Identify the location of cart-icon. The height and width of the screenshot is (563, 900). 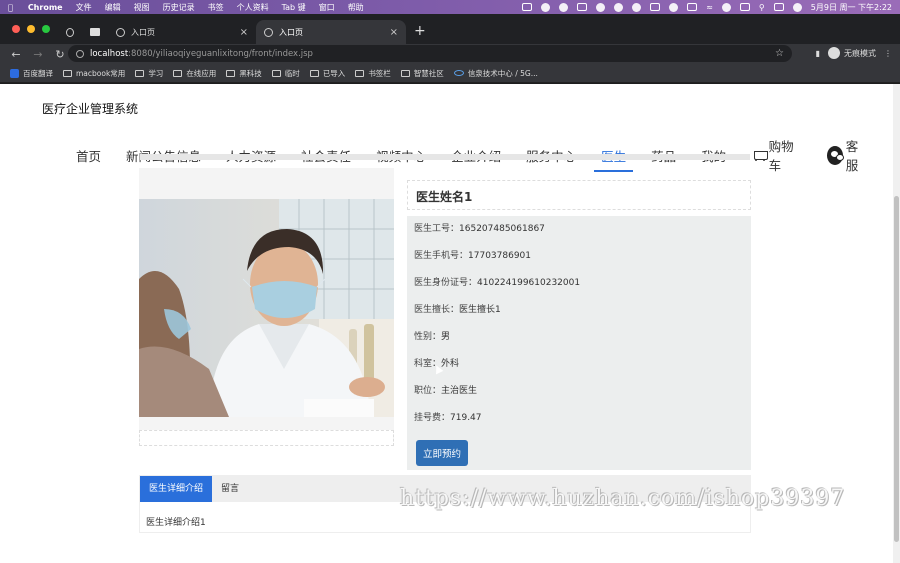
(760, 155).